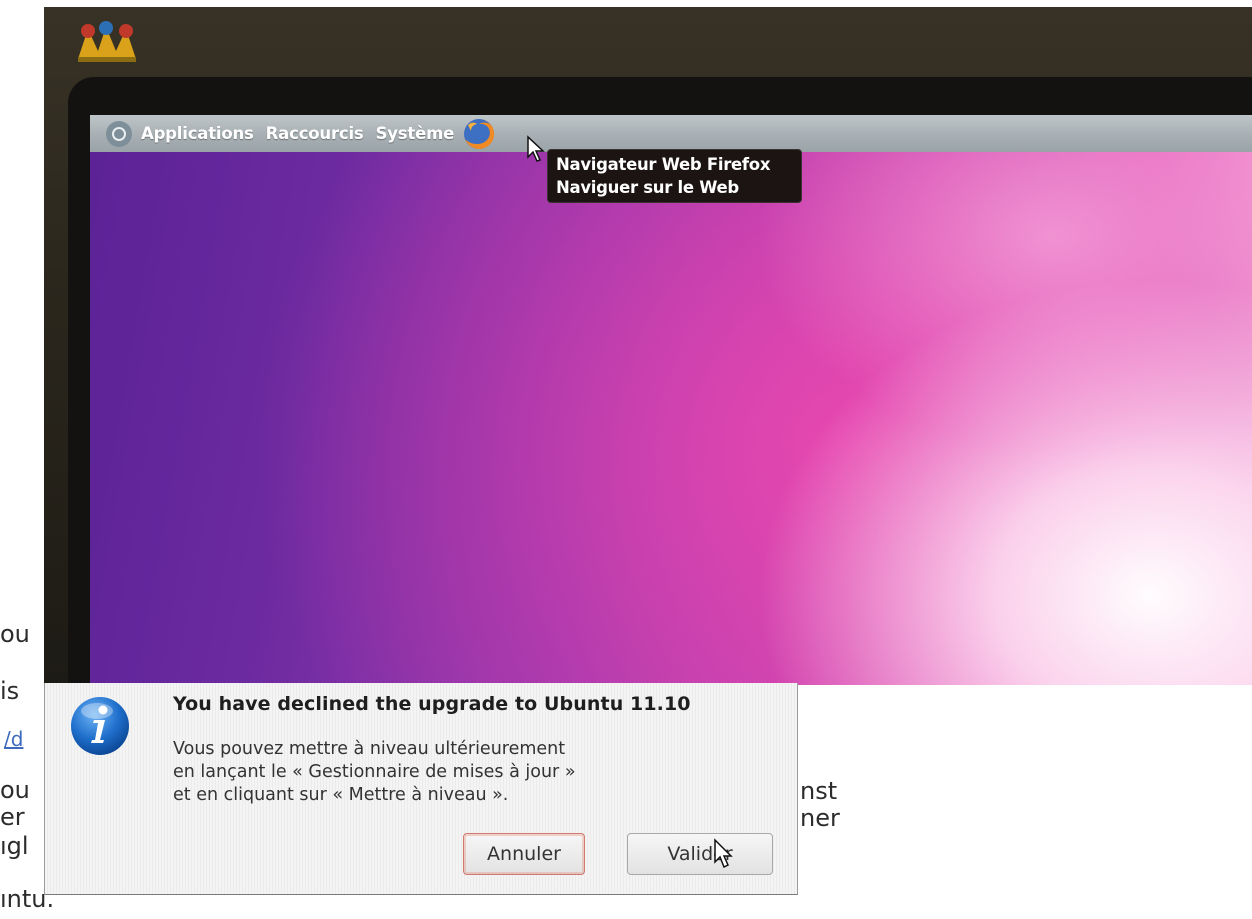 Image resolution: width=1252 pixels, height=919 pixels. Describe the element at coordinates (119, 133) in the screenshot. I see `ubuntu-logo-icon` at that location.